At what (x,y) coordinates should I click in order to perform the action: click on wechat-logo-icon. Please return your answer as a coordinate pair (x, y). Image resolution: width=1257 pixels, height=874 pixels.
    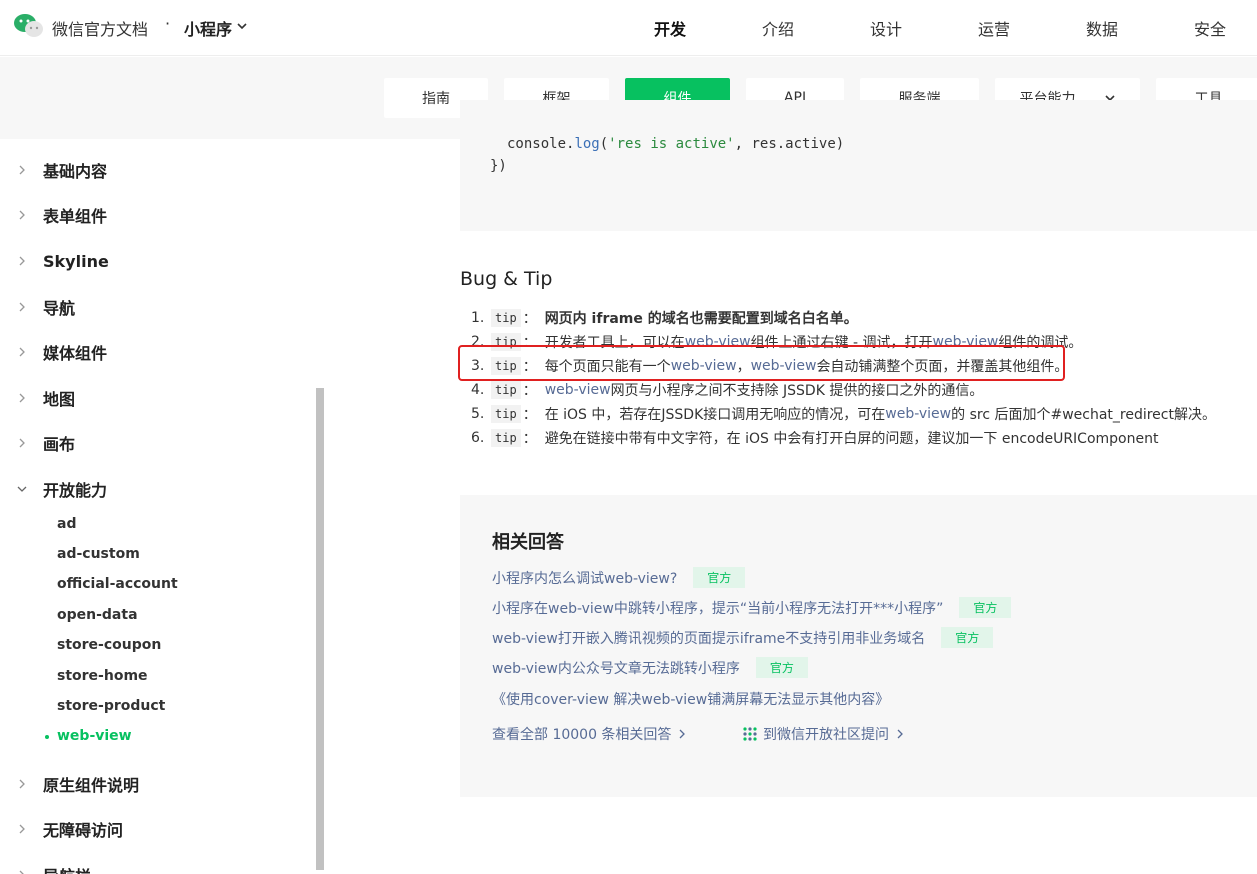
    Looking at the image, I should click on (29, 26).